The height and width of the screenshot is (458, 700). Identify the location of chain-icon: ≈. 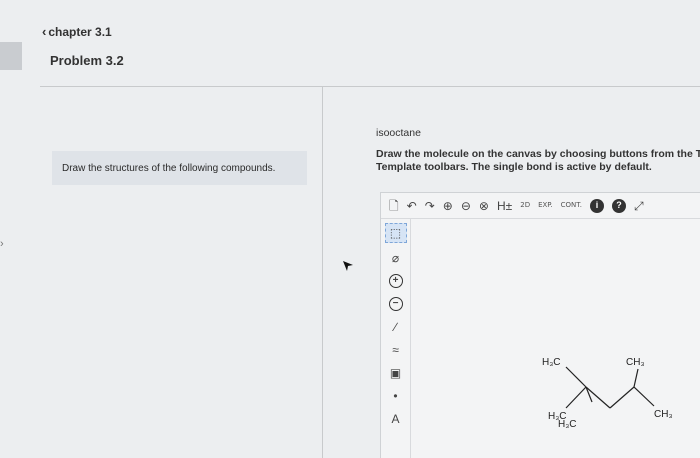
(396, 350).